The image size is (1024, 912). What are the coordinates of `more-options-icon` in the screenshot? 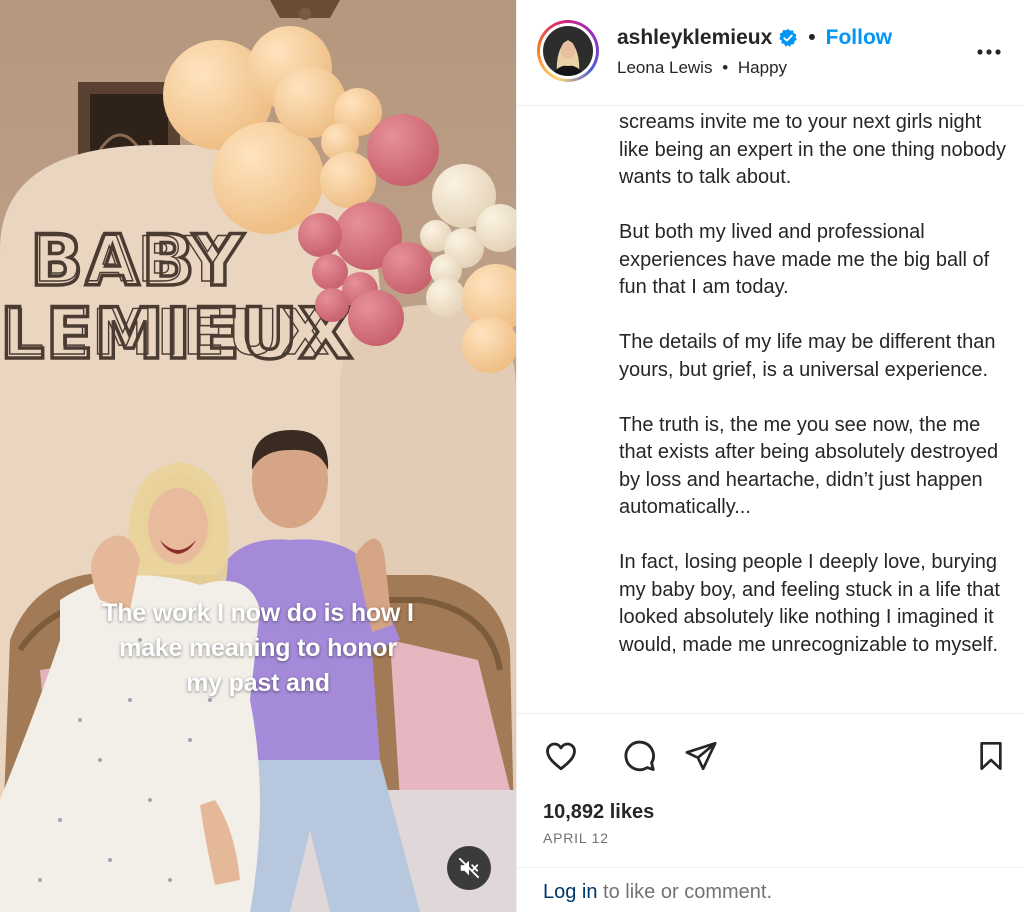 It's located at (989, 52).